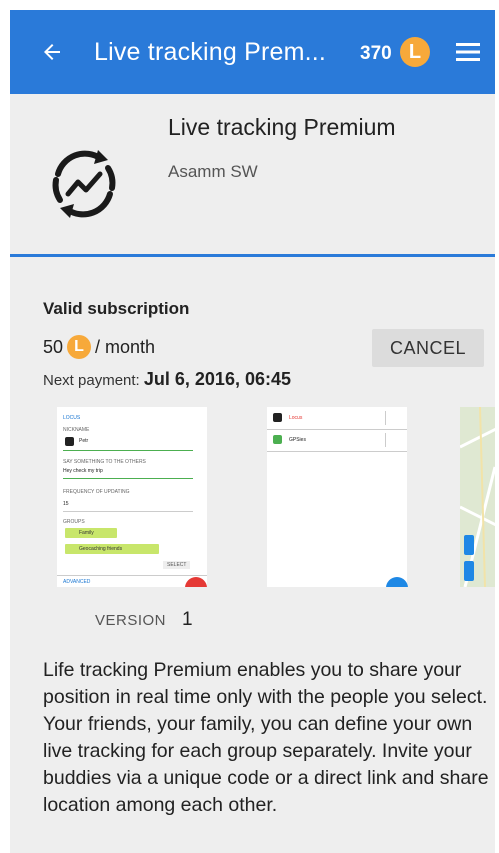 This screenshot has height=853, width=499. I want to click on screenshot-advanced: ADVANCED, so click(77, 582).